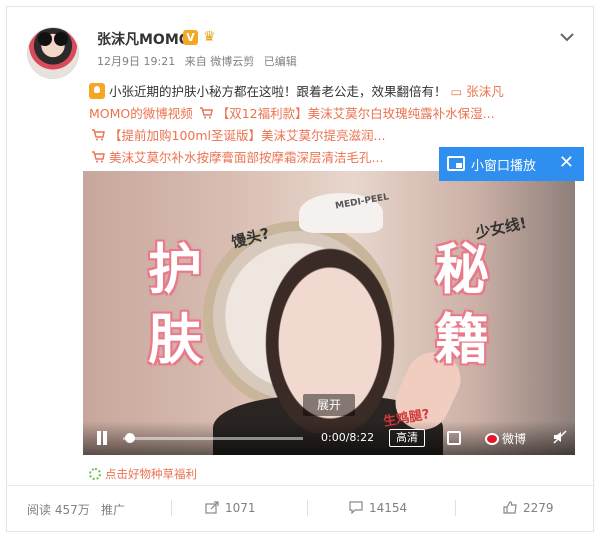 This screenshot has width=600, height=538. I want to click on progress-knob, so click(130, 438).